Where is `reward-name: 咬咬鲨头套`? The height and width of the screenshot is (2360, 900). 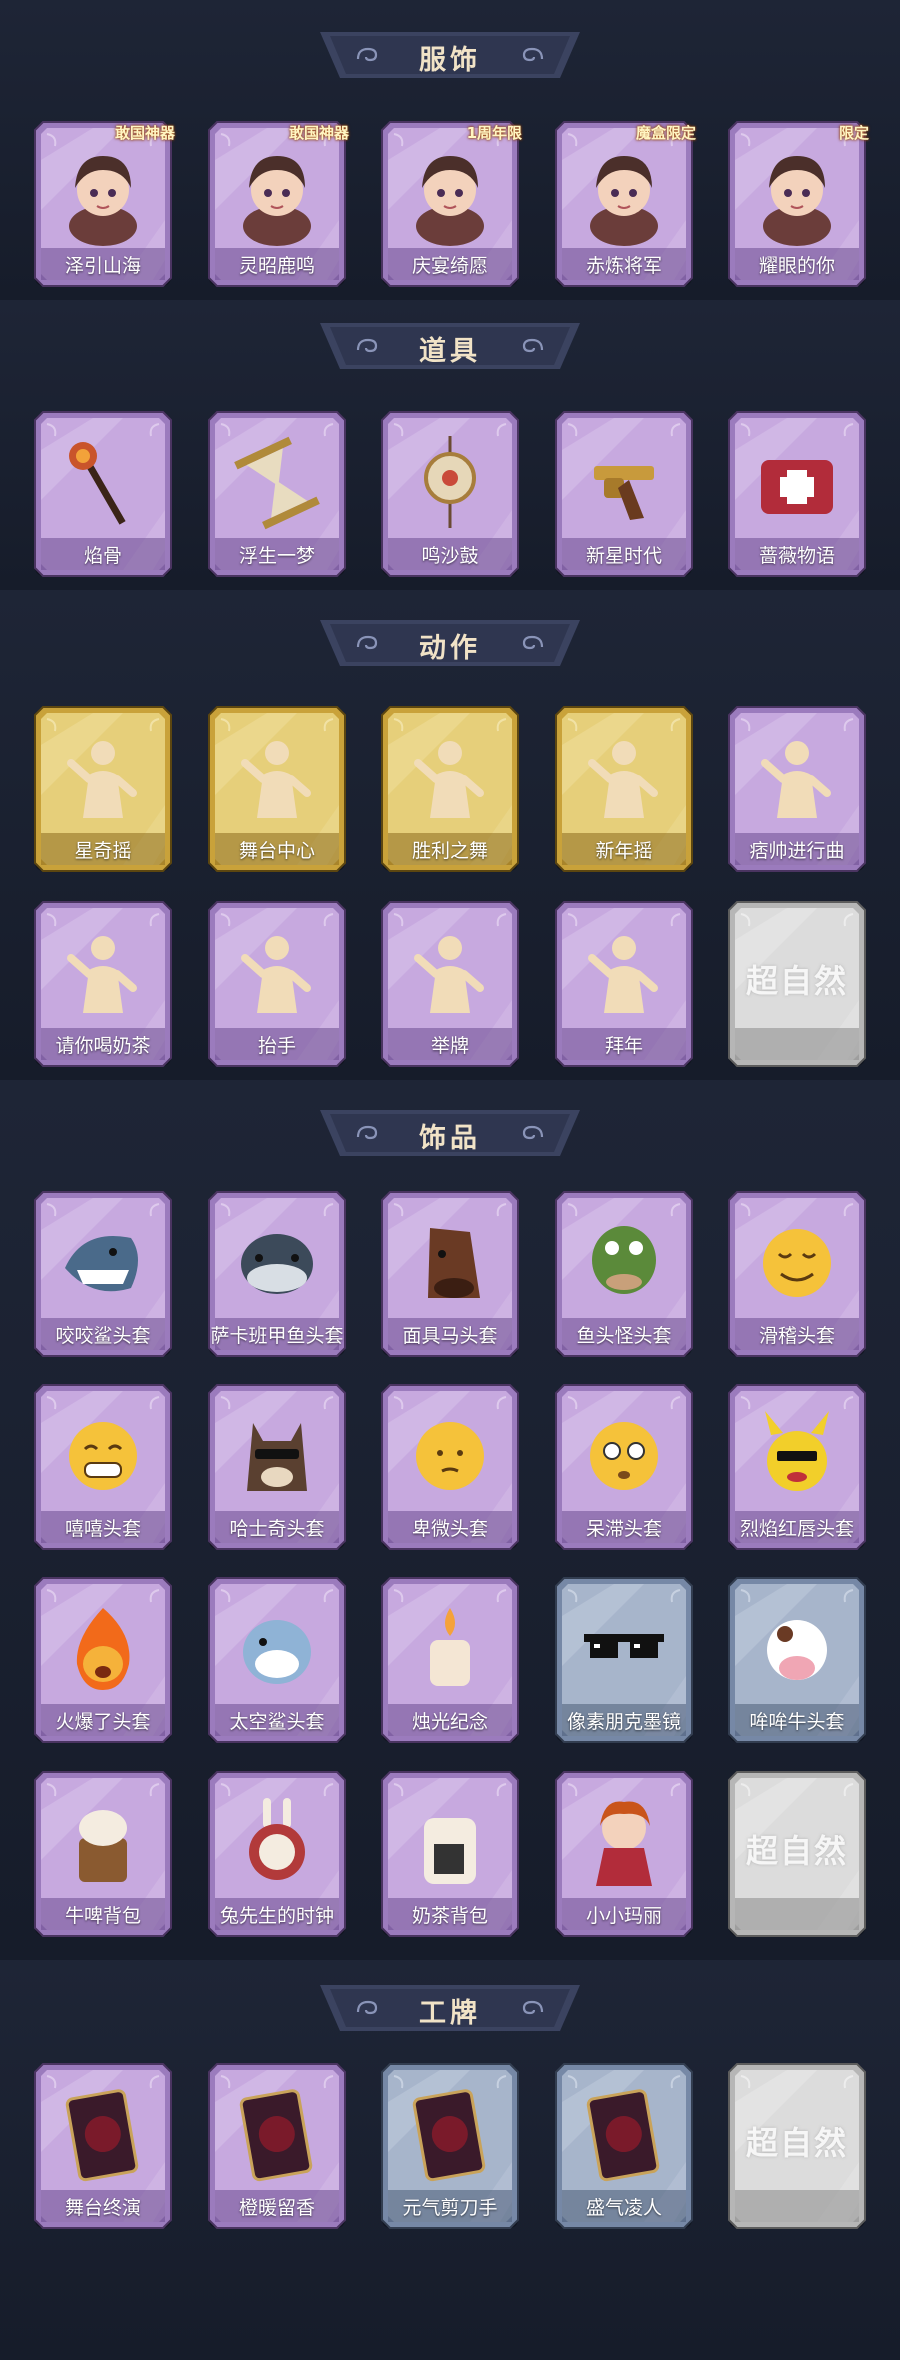
reward-name: 咬咬鲨头套 is located at coordinates (103, 1336).